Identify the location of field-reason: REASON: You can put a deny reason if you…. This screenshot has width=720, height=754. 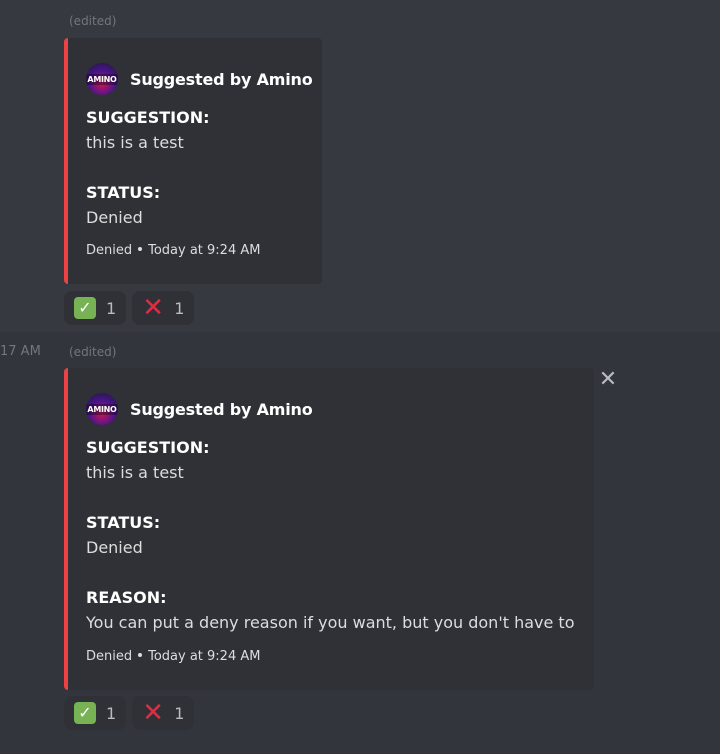
(330, 610).